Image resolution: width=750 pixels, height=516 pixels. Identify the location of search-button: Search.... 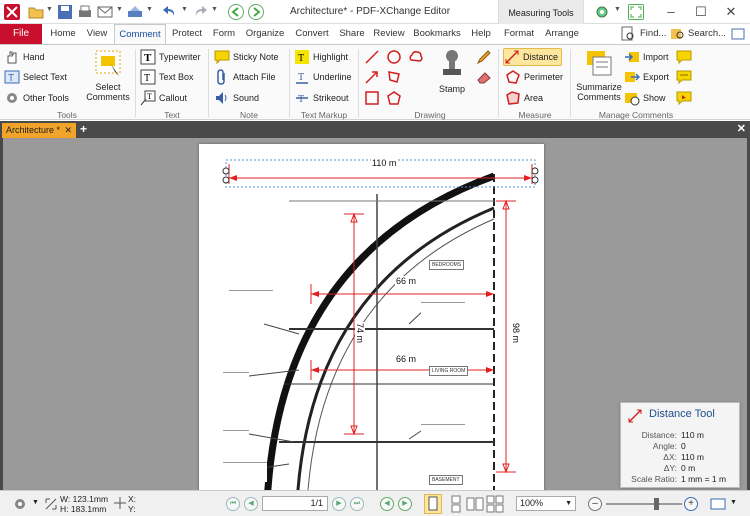
(707, 34).